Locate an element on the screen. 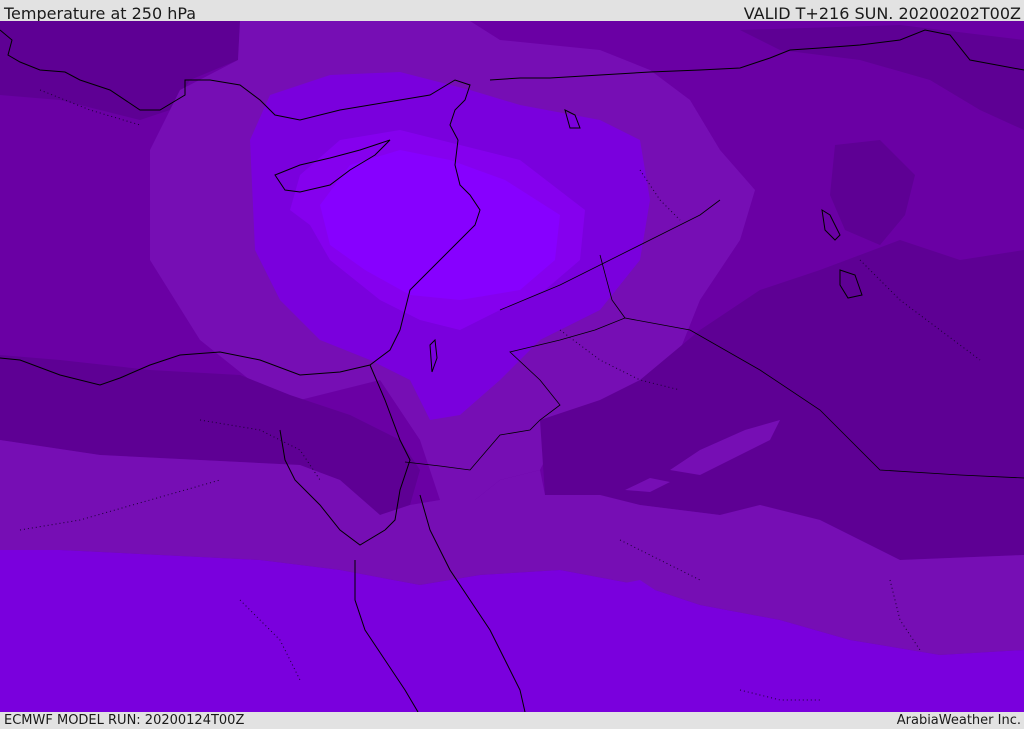 The width and height of the screenshot is (1024, 729). model-run: ECMWF MODEL RUN: 20200124T00Z is located at coordinates (124, 720).